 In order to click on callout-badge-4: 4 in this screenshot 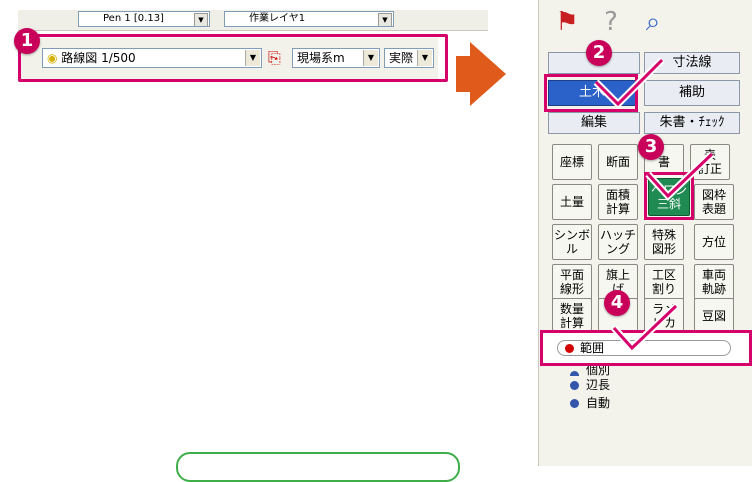, I will do `click(617, 303)`.